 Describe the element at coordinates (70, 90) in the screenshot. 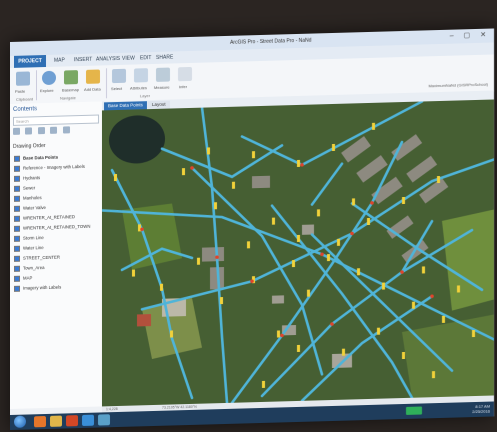

I see `basemap-label: Basemap` at that location.